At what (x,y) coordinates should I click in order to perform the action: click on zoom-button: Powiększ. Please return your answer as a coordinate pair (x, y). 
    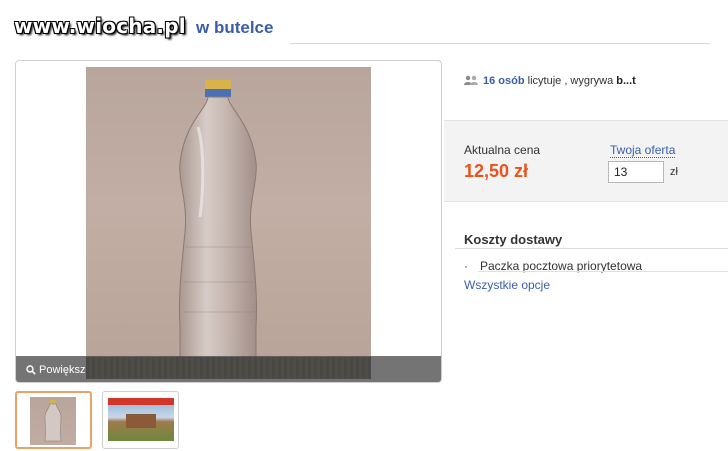
    Looking at the image, I should click on (55, 370).